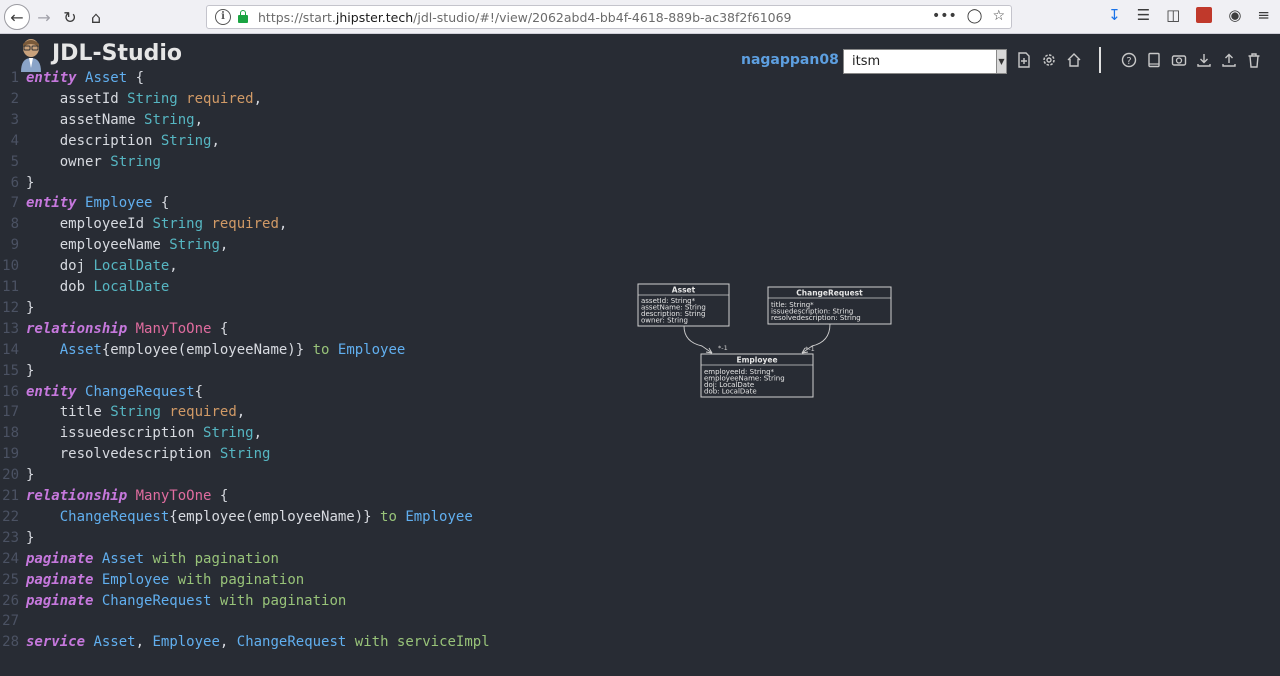 The height and width of the screenshot is (676, 1280). What do you see at coordinates (975, 16) in the screenshot?
I see `pocket-icon: ◯` at bounding box center [975, 16].